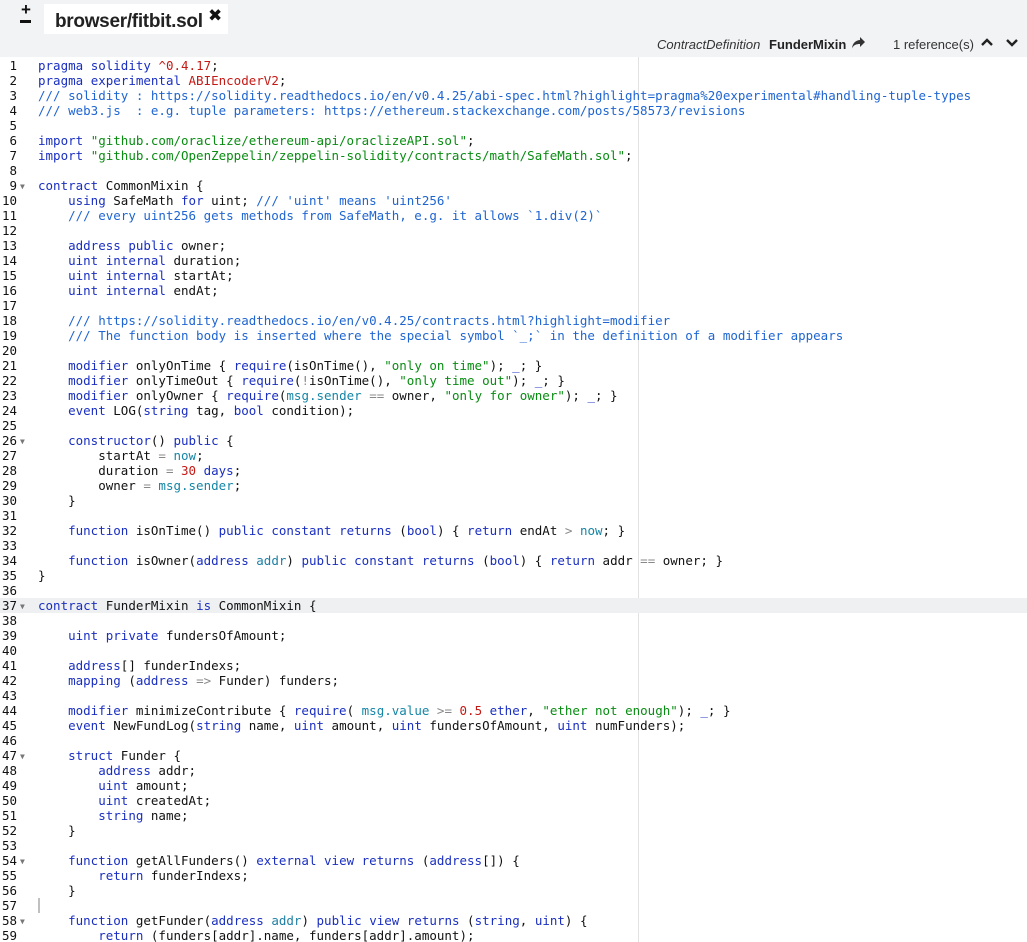  I want to click on code-line: 9 ▼ contract CommonMixin {, so click(513, 185).